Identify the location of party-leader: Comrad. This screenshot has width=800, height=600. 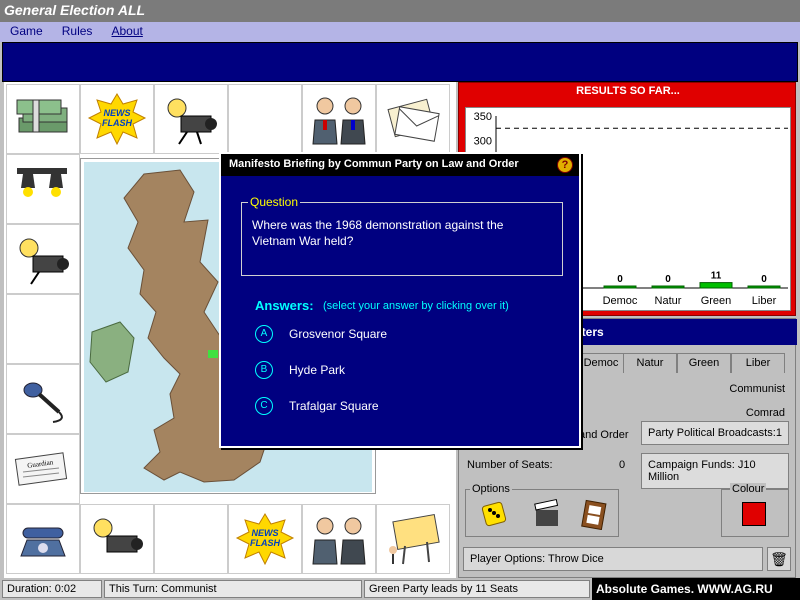
(765, 413).